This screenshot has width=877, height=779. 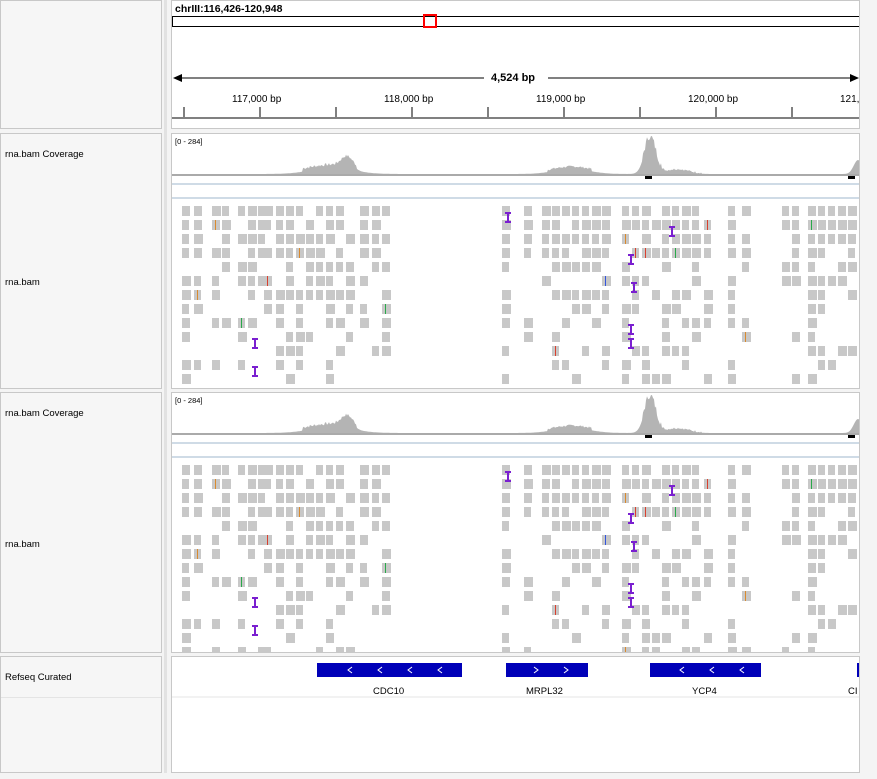 I want to click on feature-panel: CDC10 MRPL32 YCP4 CI, so click(x=515, y=714).